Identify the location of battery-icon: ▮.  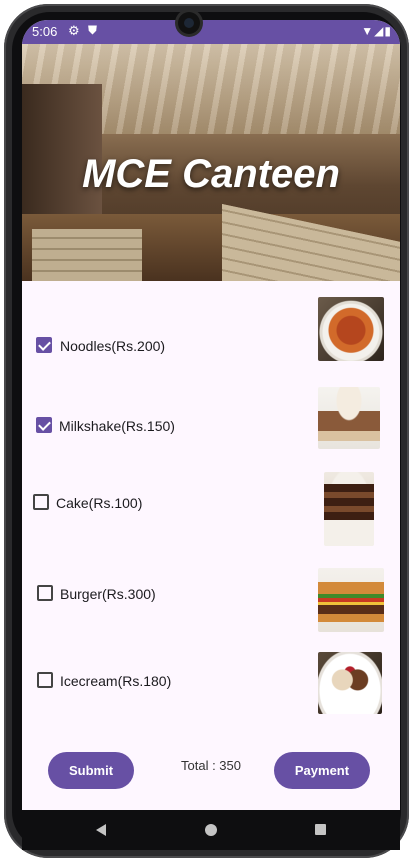
(388, 31).